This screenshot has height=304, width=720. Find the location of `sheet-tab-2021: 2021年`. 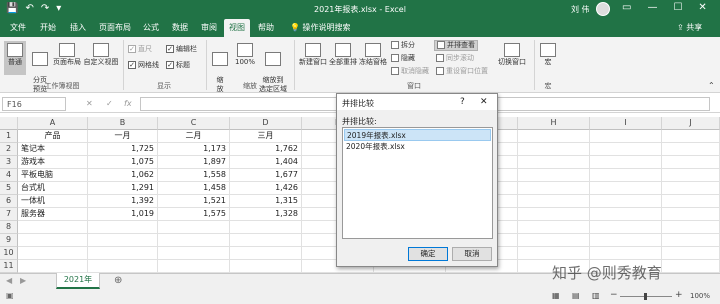

sheet-tab-2021: 2021年 is located at coordinates (78, 281).